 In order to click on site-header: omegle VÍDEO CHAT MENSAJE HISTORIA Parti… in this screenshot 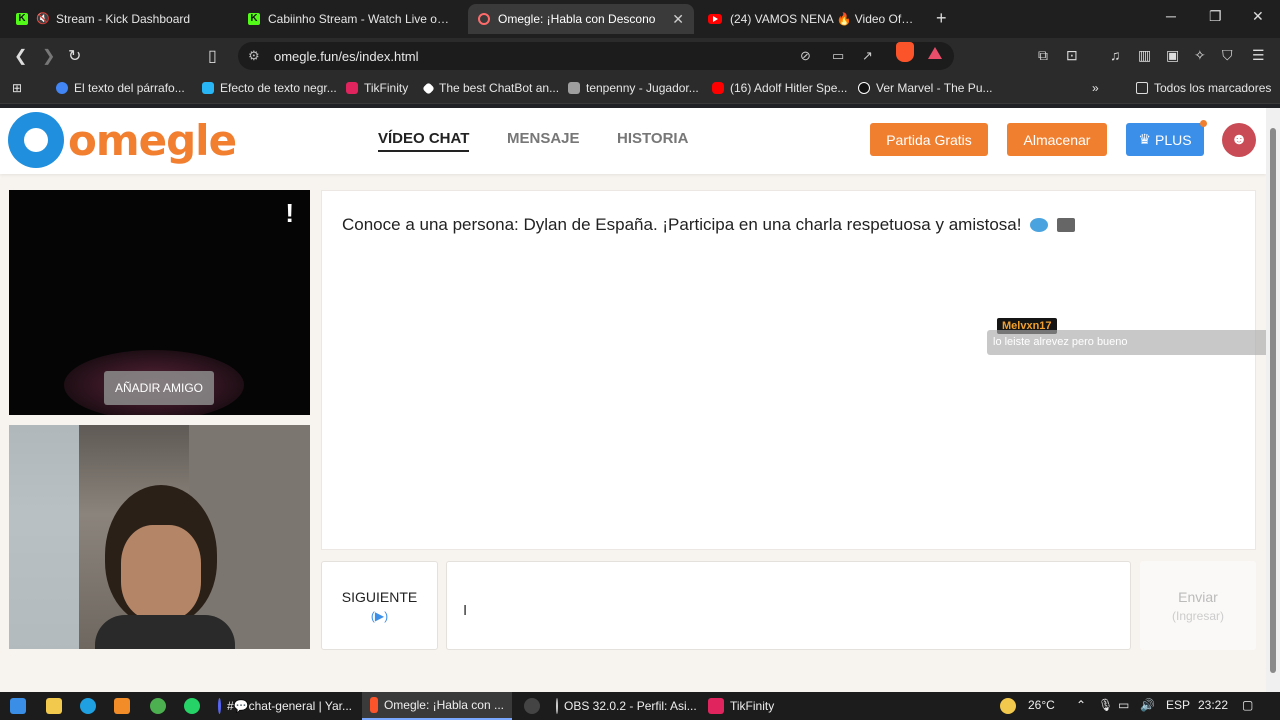, I will do `click(633, 141)`.